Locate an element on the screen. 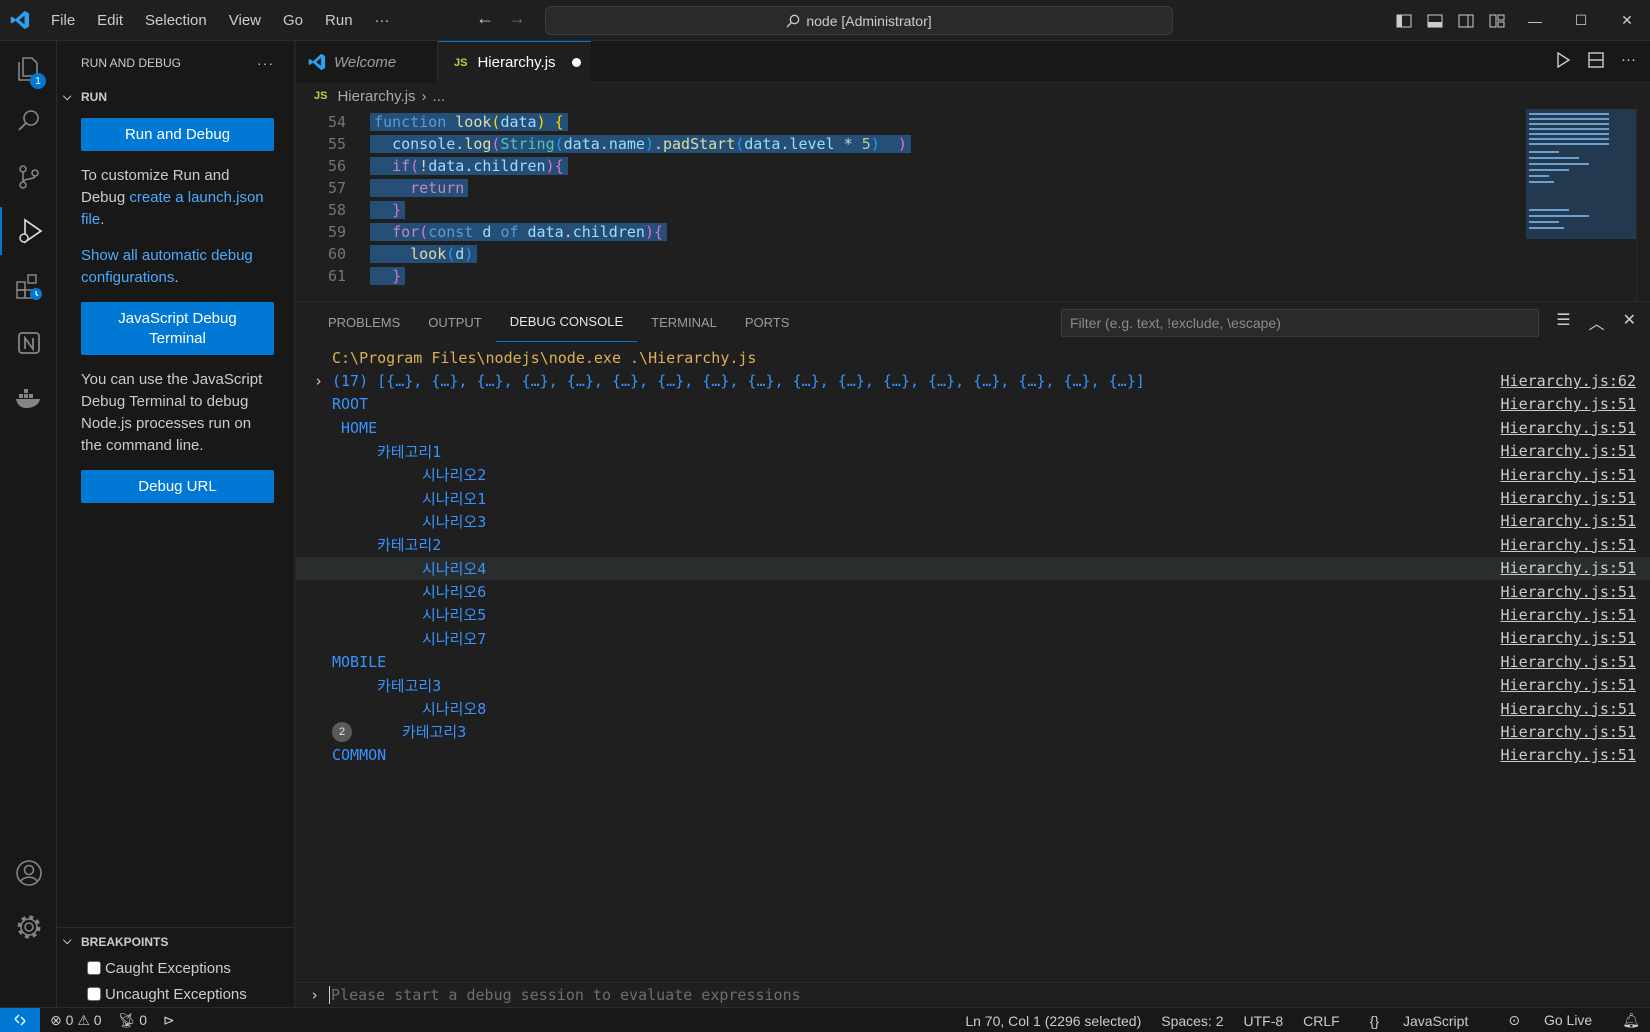 The height and width of the screenshot is (1032, 1650). show-all-text: Show all automatic debug configurations. is located at coordinates (177, 267).